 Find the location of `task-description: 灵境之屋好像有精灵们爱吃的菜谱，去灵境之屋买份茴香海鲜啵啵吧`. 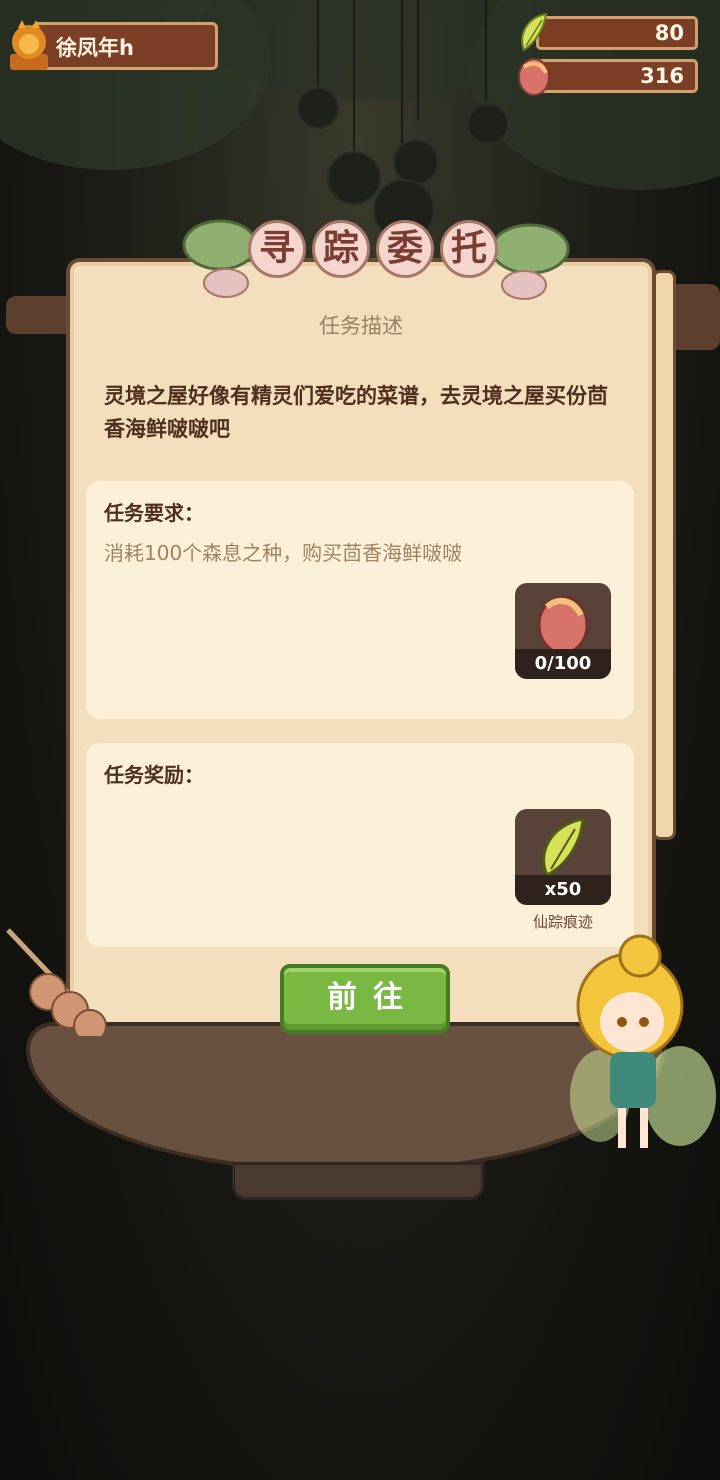

task-description: 灵境之屋好像有精灵们爱吃的菜谱，去灵境之屋买份茴香海鲜啵啵吧 is located at coordinates (356, 412).